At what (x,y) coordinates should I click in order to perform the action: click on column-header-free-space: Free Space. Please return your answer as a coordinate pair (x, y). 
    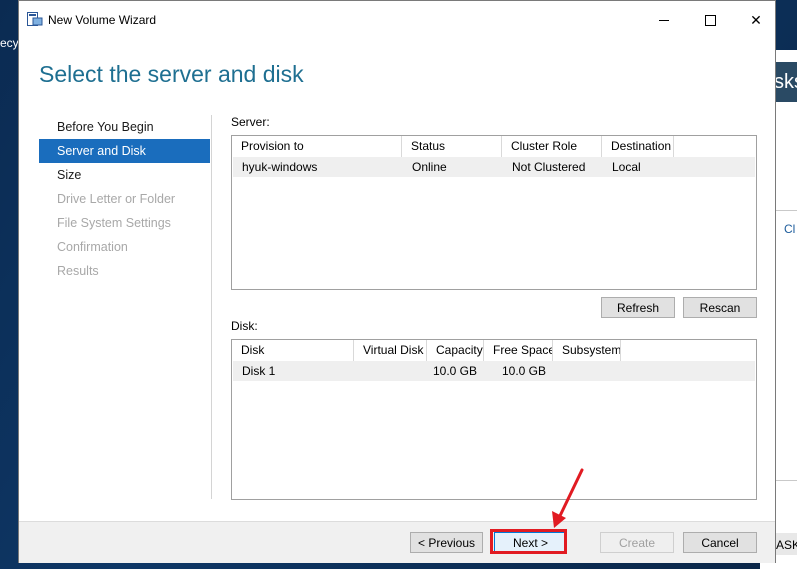
    Looking at the image, I should click on (518, 350).